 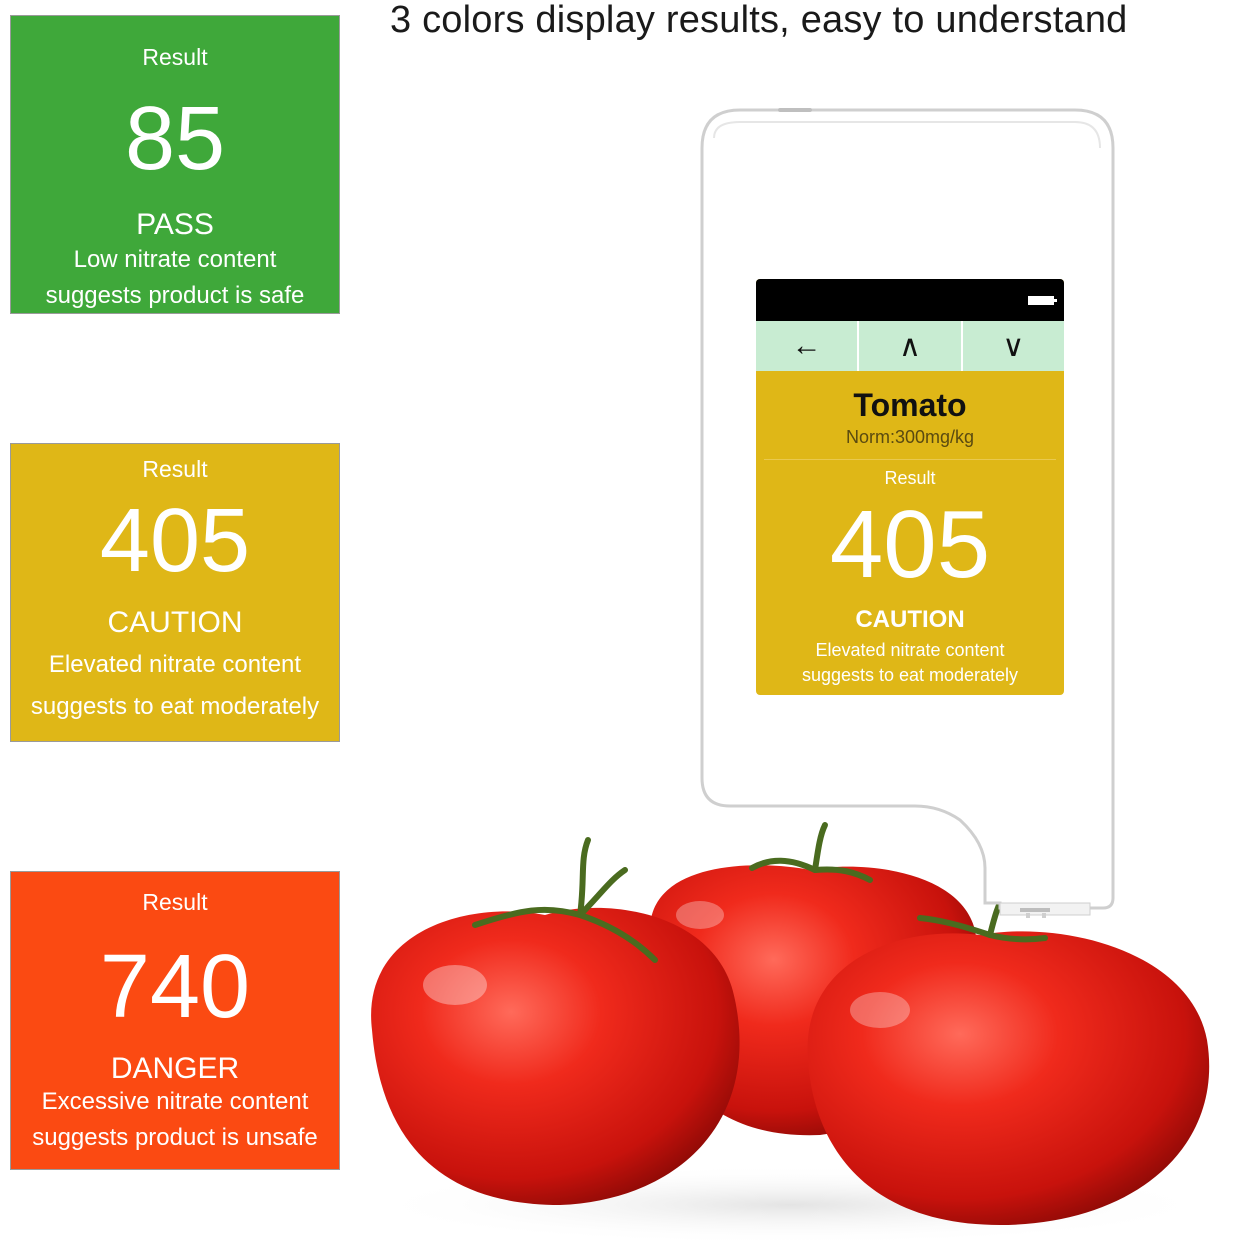 I want to click on product-norm: Norm:300mg/kg, so click(x=910, y=437).